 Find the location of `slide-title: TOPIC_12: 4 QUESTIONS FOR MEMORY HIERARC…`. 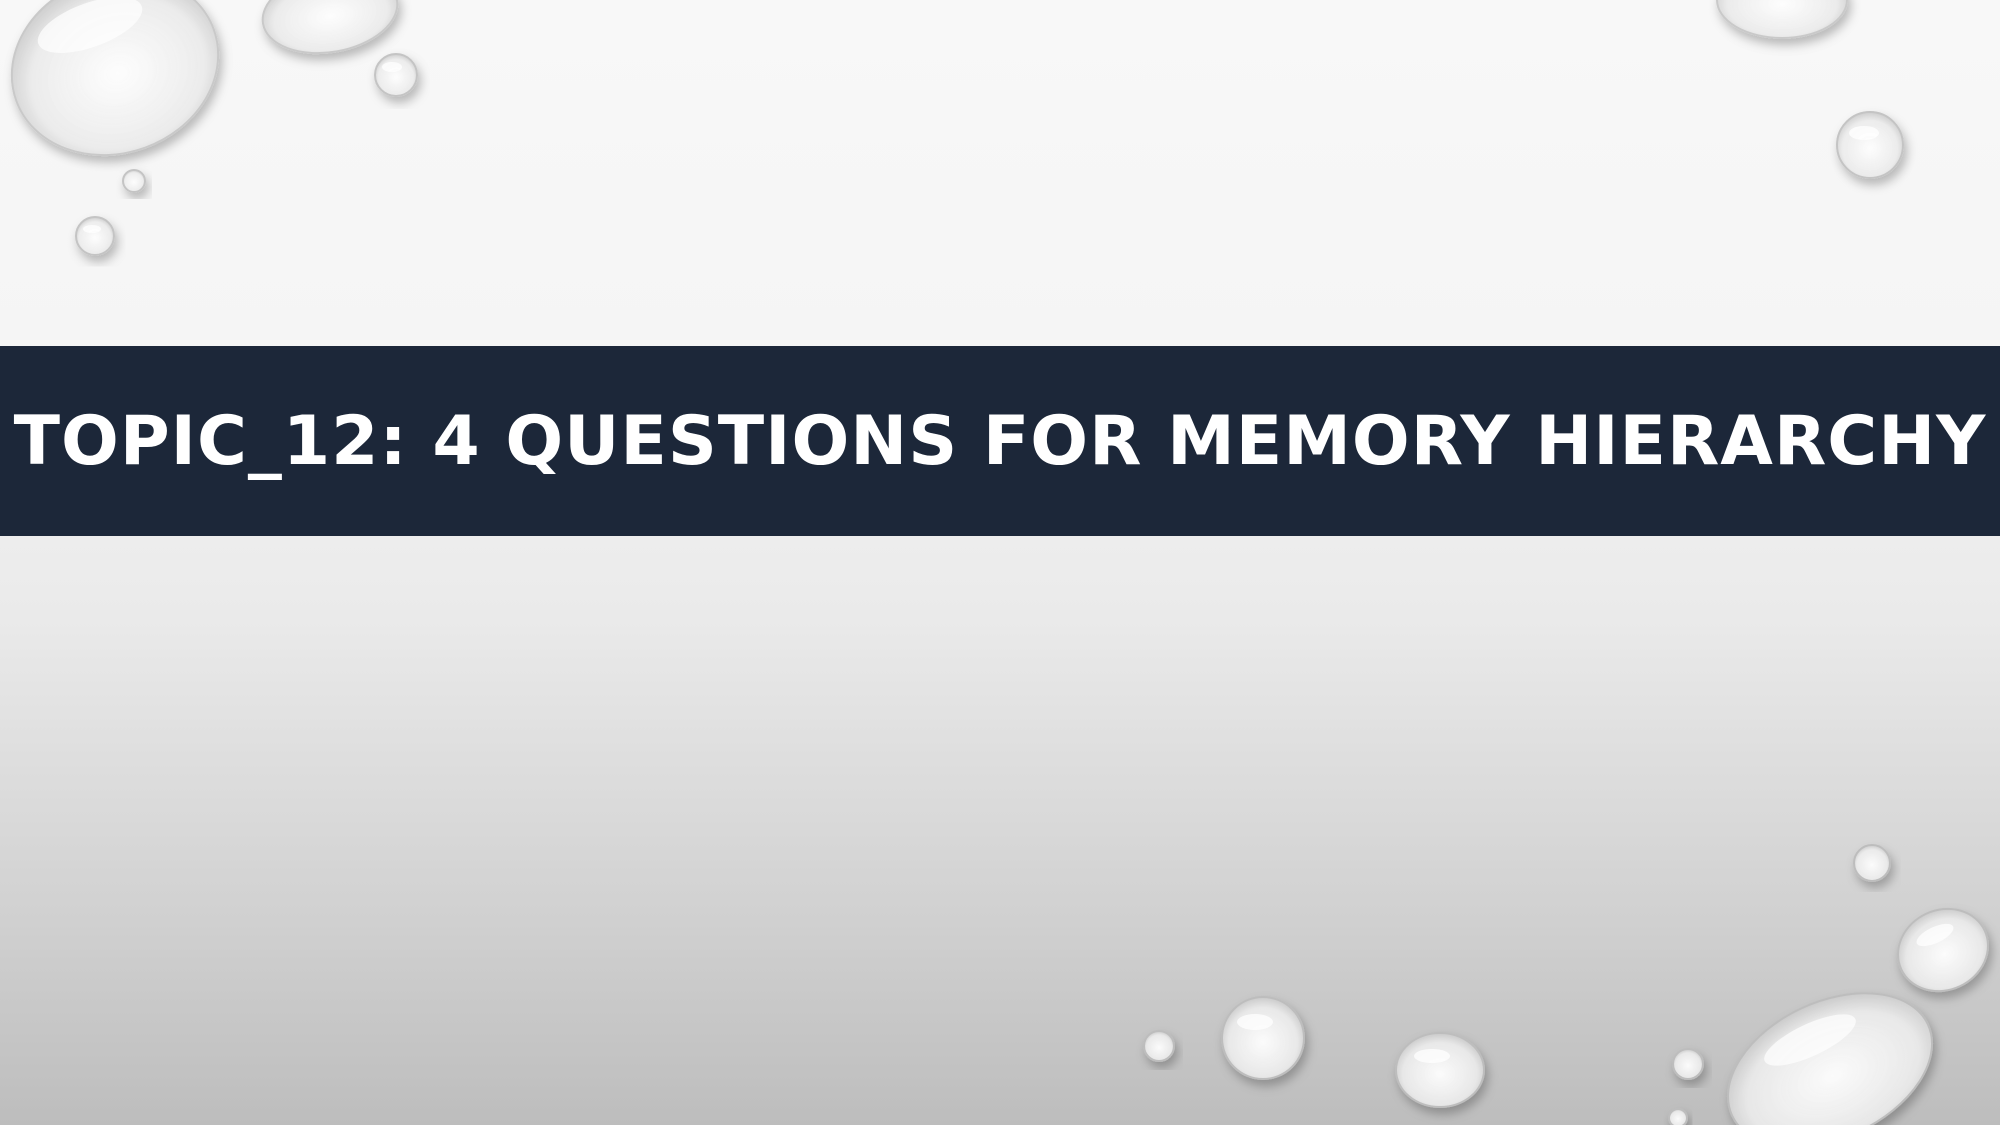

slide-title: TOPIC_12: 4 QUESTIONS FOR MEMORY HIERARC… is located at coordinates (1000, 441).